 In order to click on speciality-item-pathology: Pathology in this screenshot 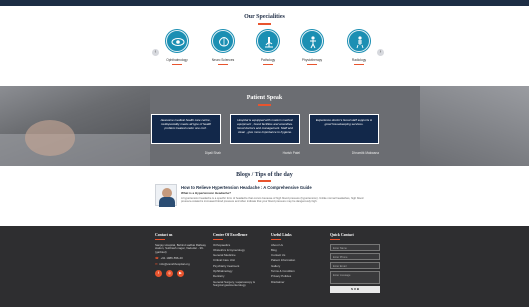, I will do `click(268, 47)`.